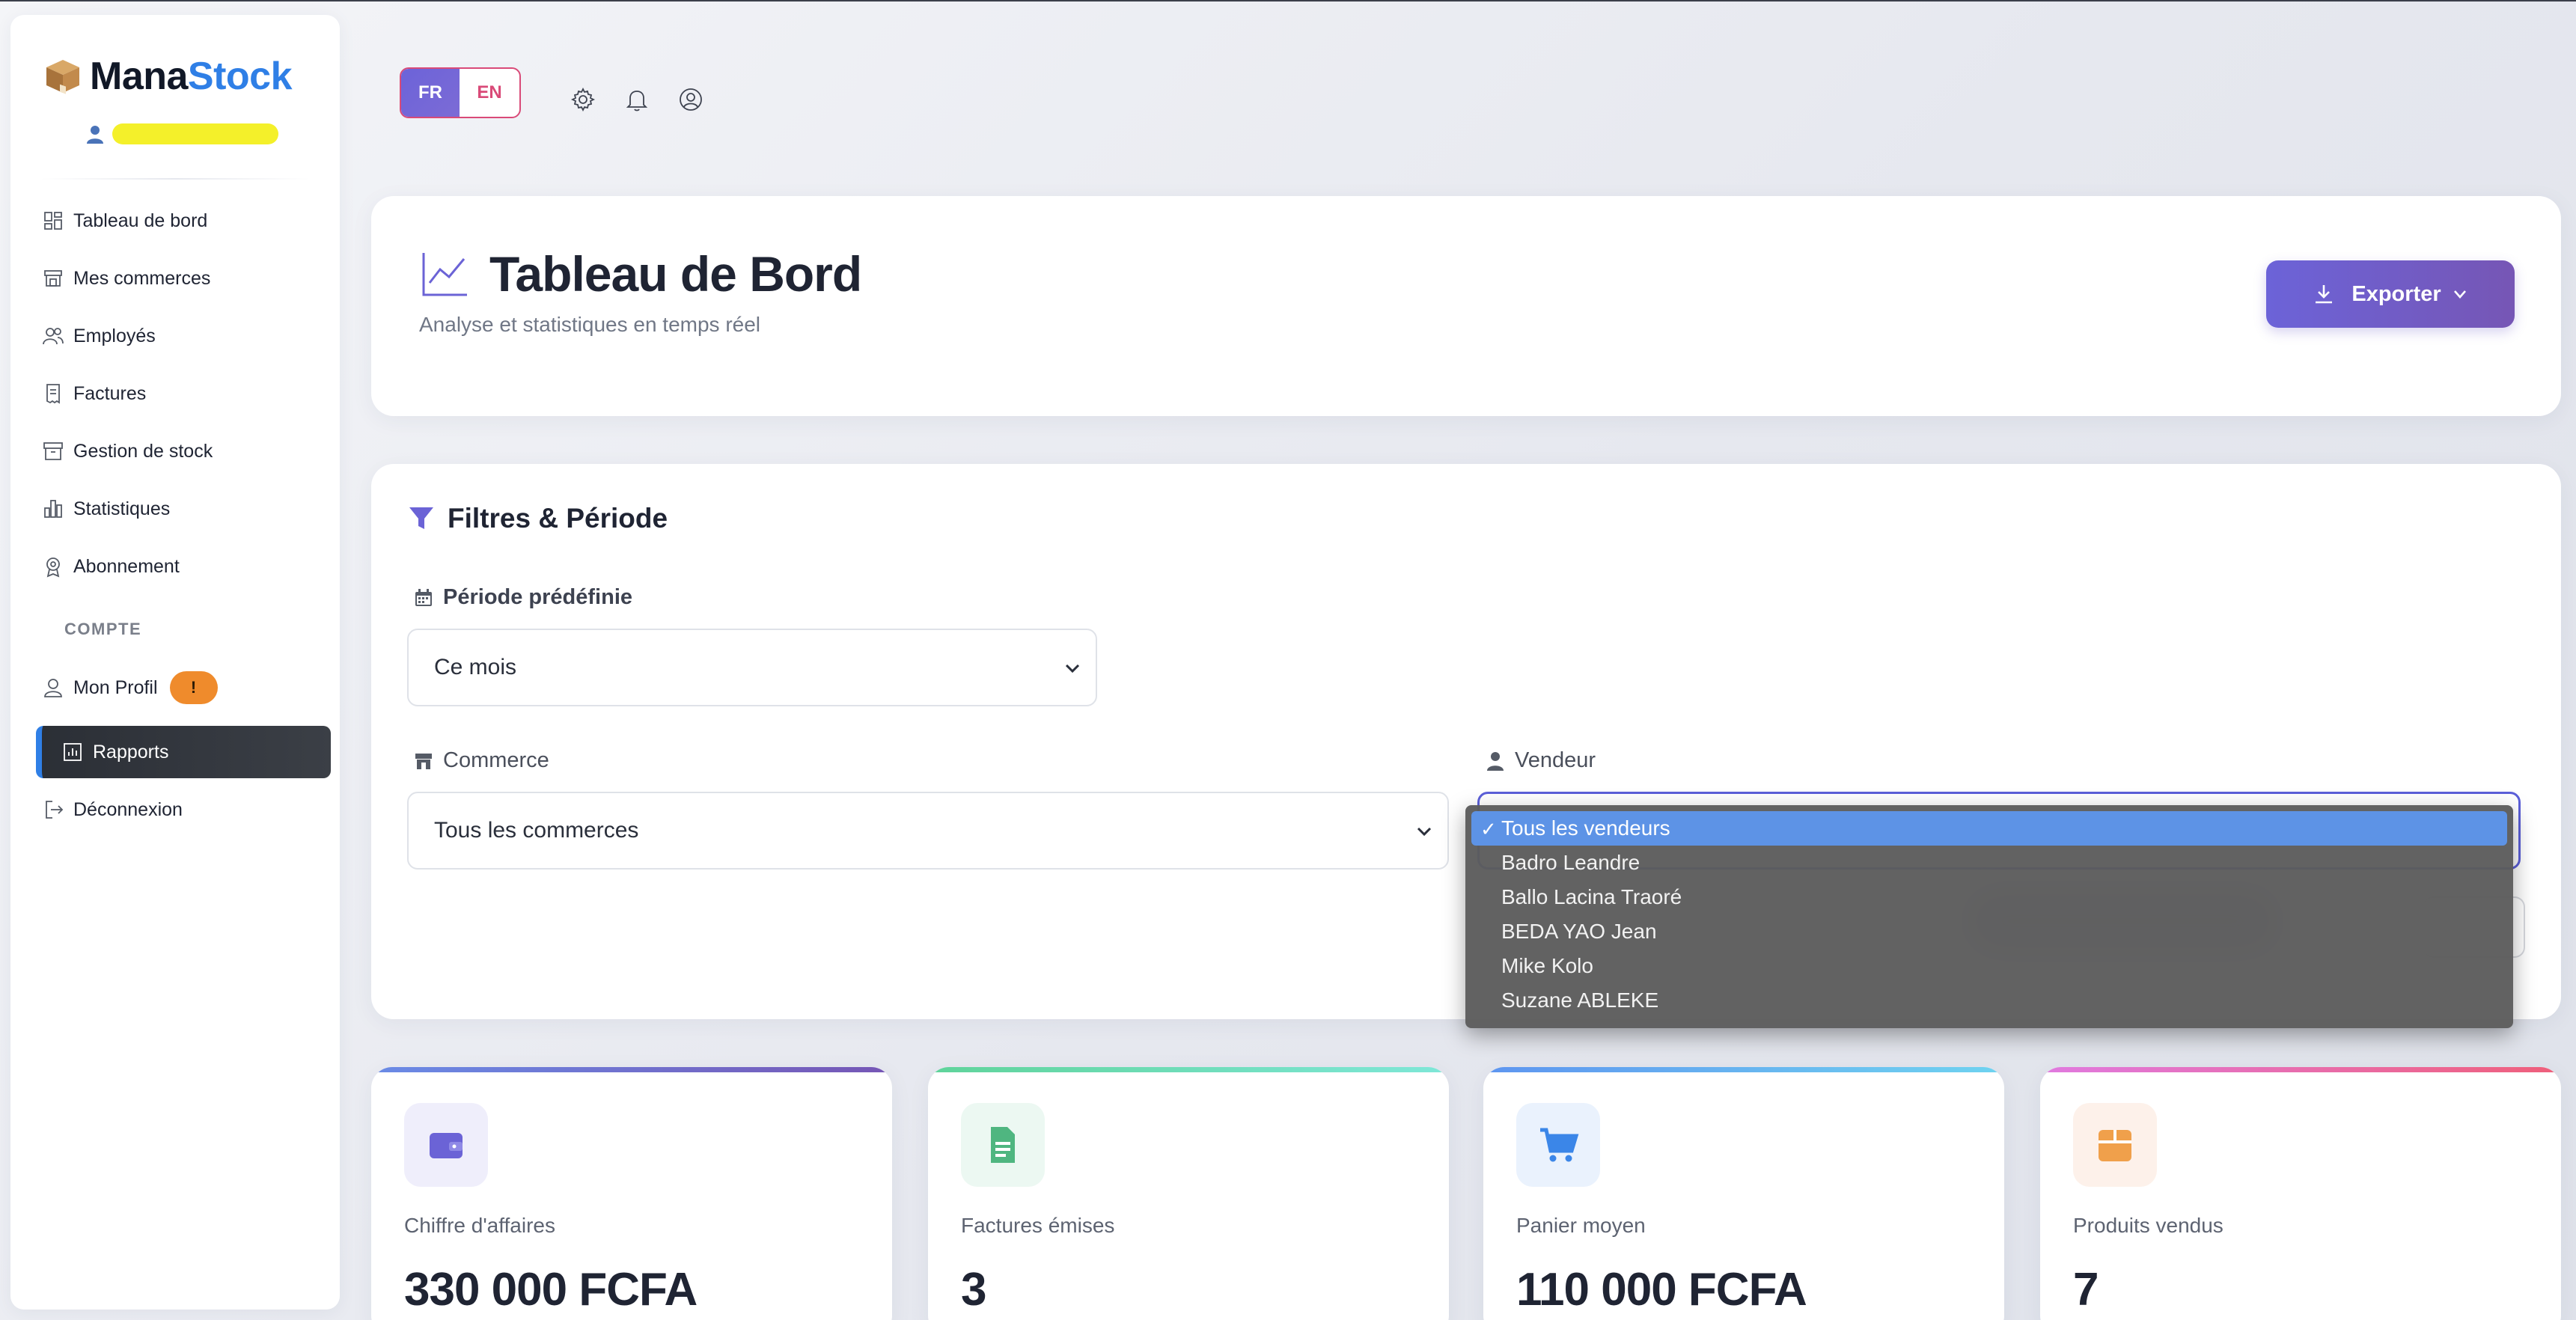 Image resolution: width=2576 pixels, height=1320 pixels. What do you see at coordinates (558, 518) in the screenshot?
I see `filters-title-text: Filtres & Période` at bounding box center [558, 518].